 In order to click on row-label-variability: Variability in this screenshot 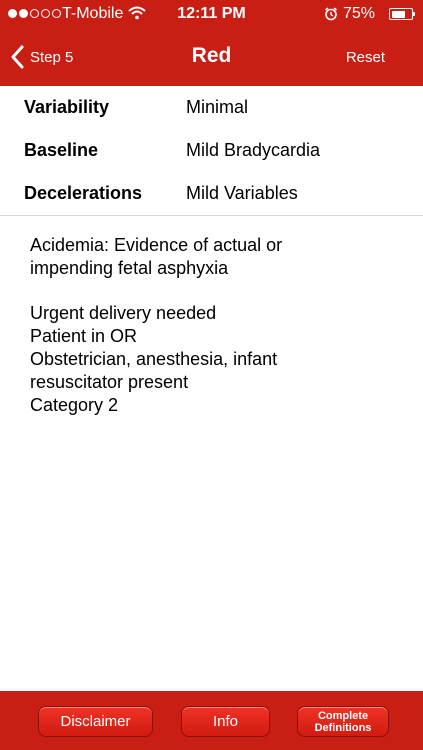, I will do `click(67, 107)`.